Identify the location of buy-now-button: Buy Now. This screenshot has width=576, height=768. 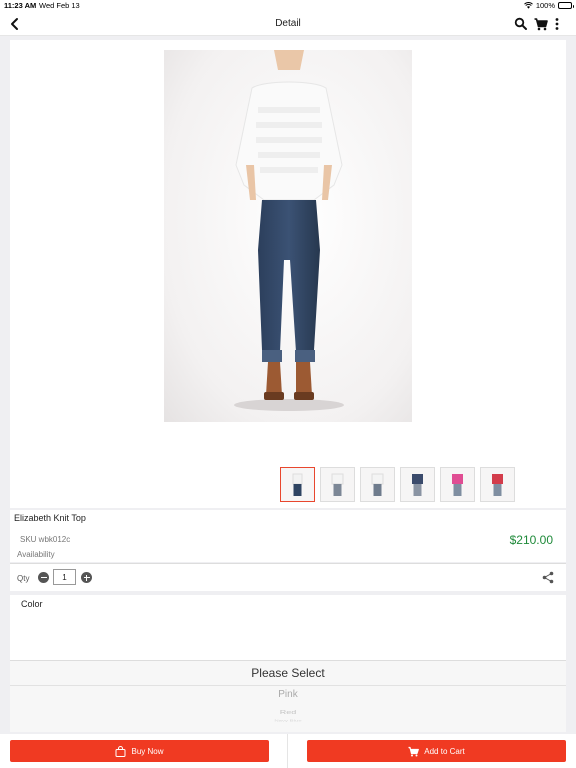
(139, 751).